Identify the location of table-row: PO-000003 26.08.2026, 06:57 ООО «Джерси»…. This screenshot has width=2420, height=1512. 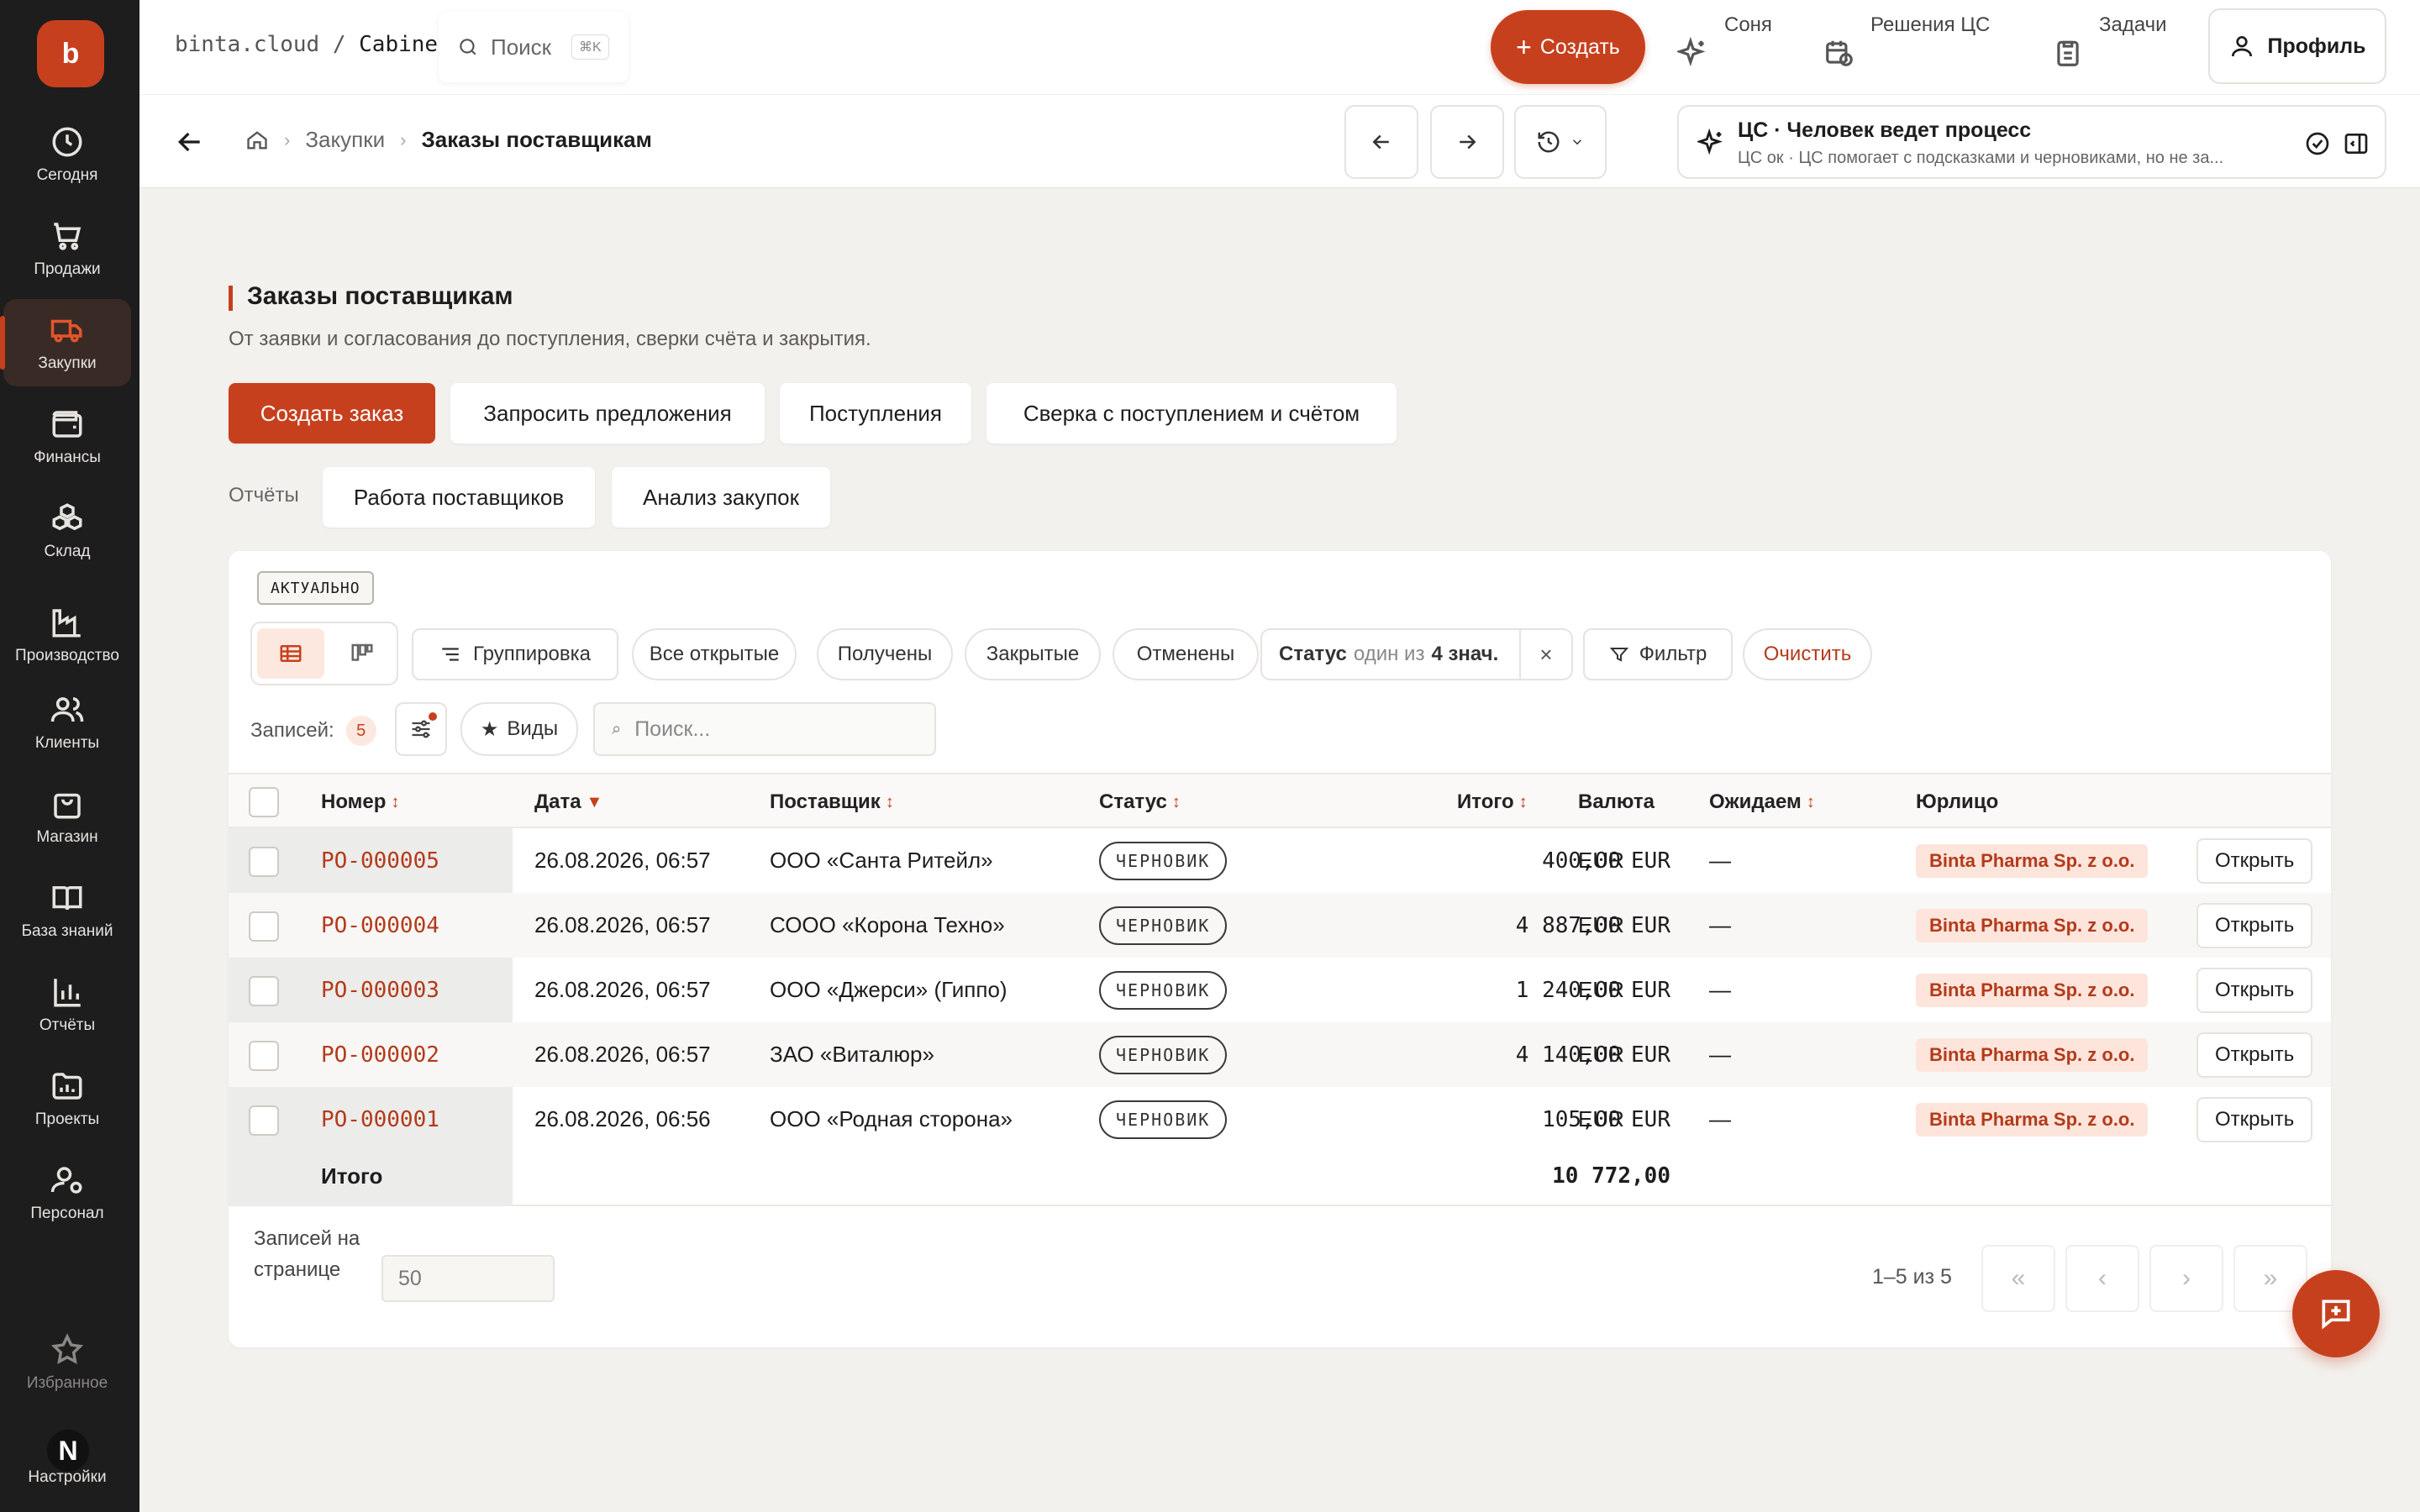
(1280, 990).